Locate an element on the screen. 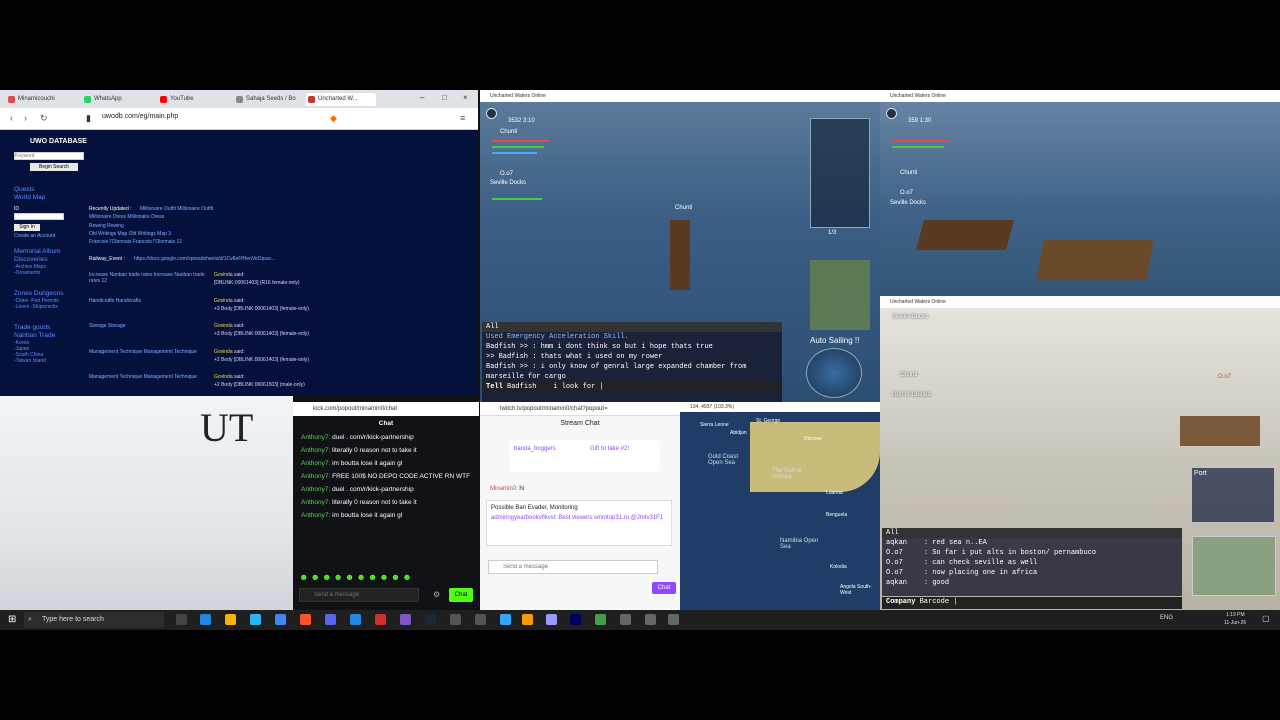 The width and height of the screenshot is (1280, 720). chat-mode-label: Tell is located at coordinates (494, 387).